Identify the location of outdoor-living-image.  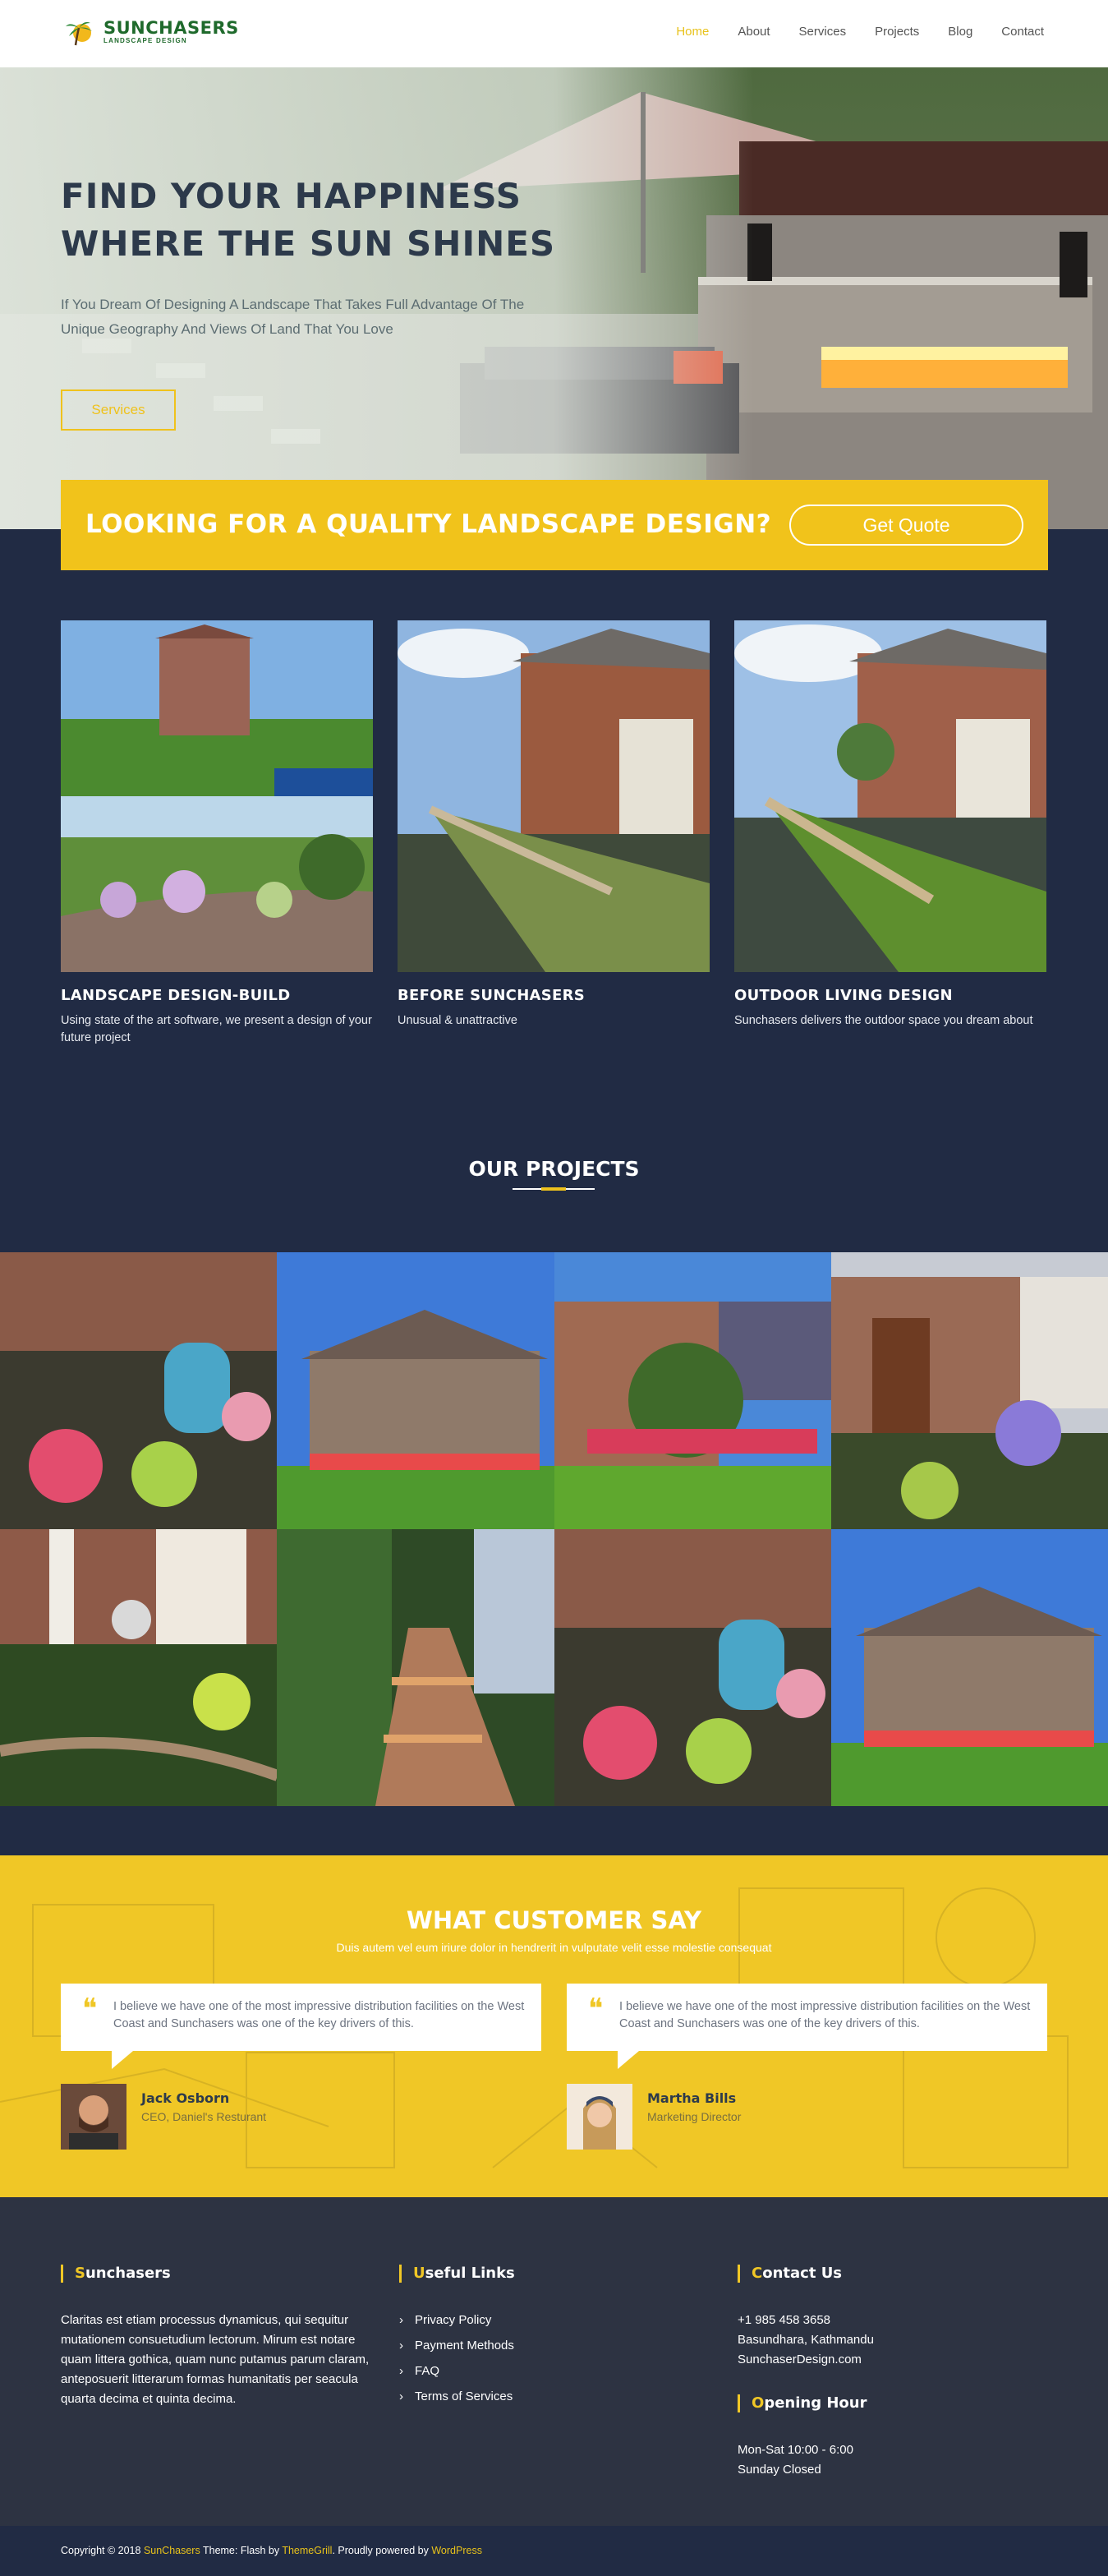
(890, 796).